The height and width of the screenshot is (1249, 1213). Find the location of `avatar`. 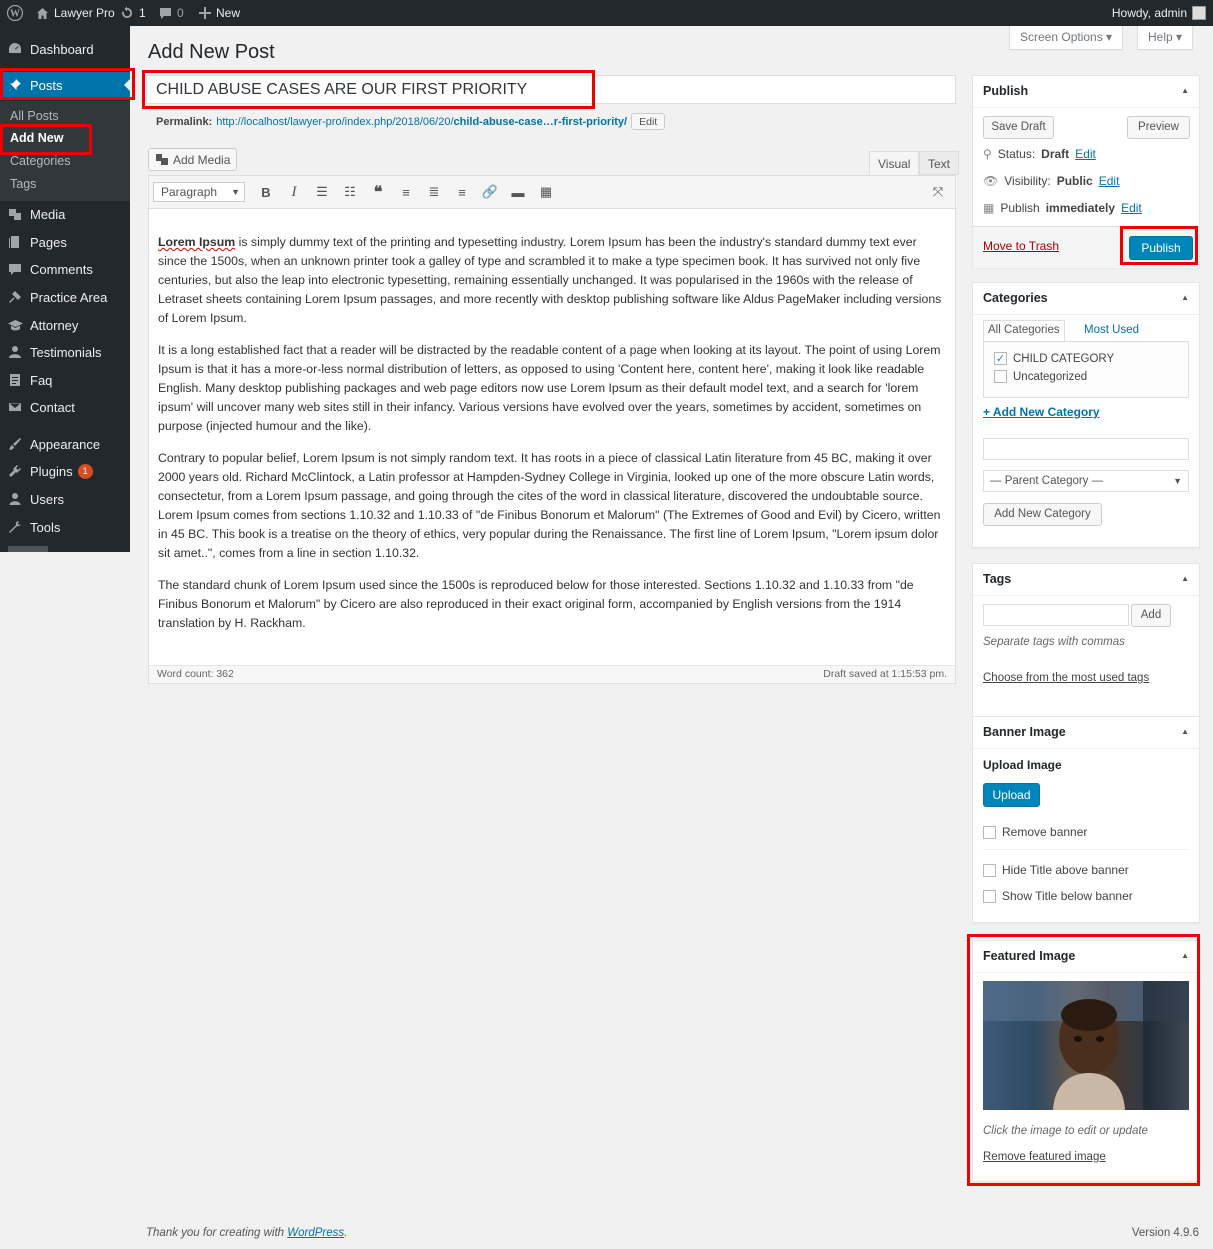

avatar is located at coordinates (1199, 13).